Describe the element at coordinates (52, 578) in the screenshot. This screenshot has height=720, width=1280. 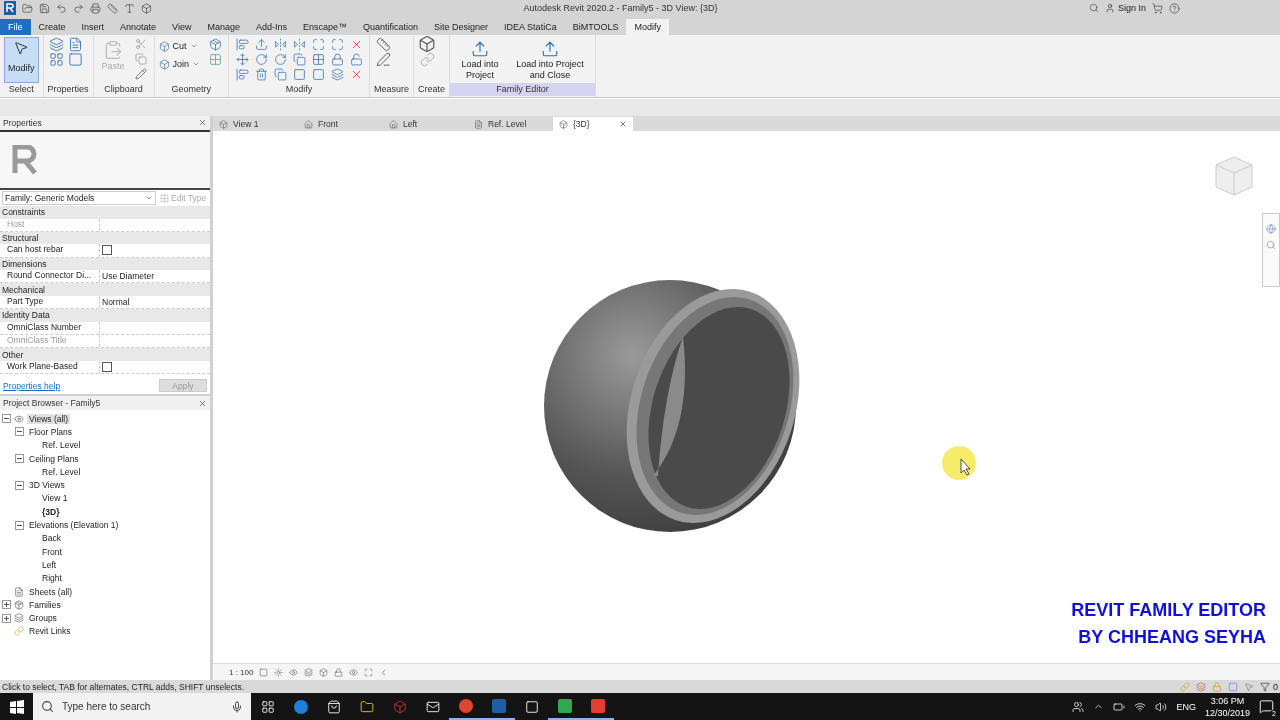
I see `tree-item: Right` at that location.